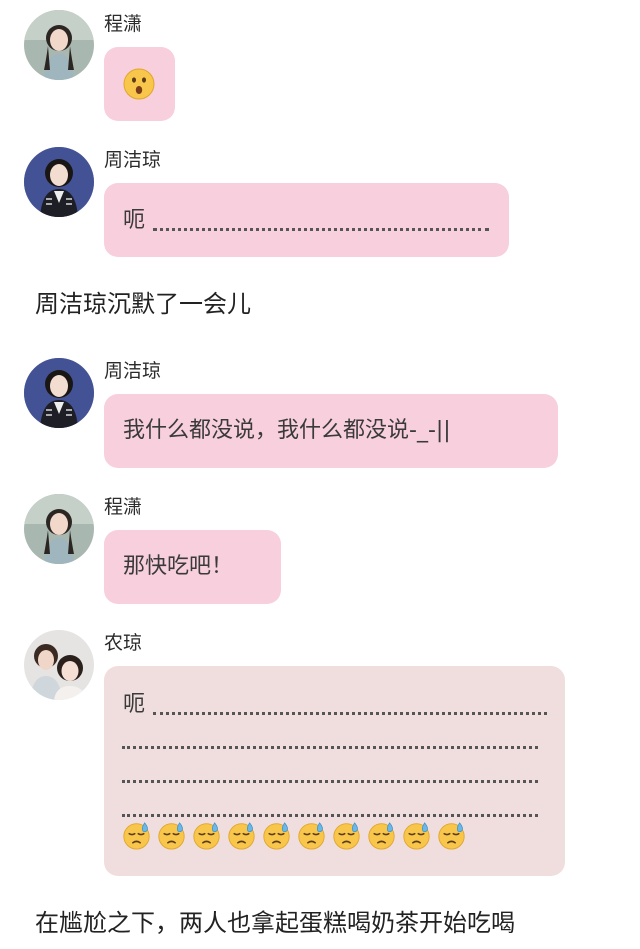 This screenshot has height=949, width=640. I want to click on message-text: 我什么都没说，我什么都没说-_-||, so click(287, 430).